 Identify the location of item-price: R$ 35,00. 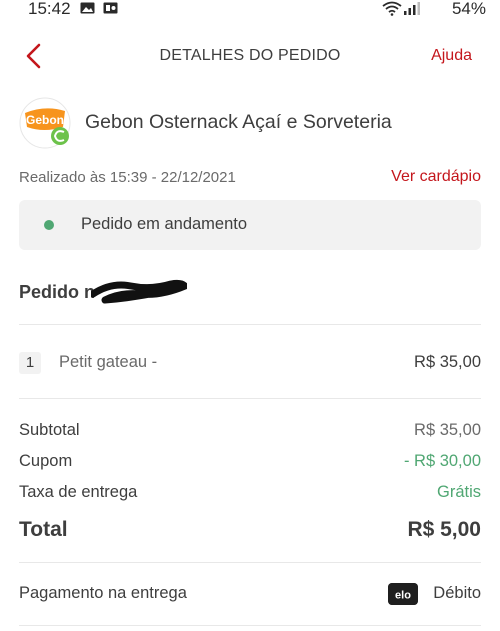
(447, 362).